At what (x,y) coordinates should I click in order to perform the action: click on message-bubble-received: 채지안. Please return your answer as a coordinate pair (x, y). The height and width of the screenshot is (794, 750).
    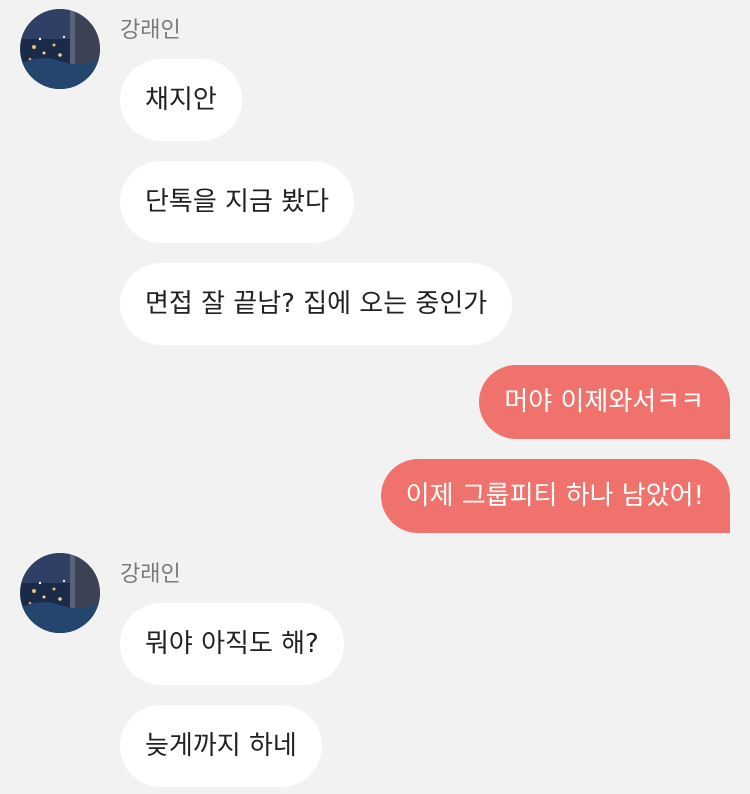
    Looking at the image, I should click on (181, 100).